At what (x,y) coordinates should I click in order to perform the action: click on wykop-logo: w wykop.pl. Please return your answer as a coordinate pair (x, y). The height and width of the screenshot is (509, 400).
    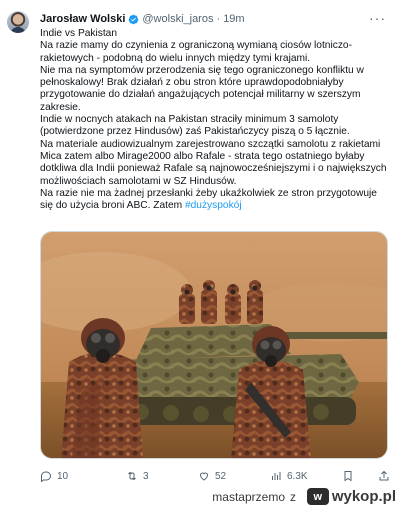
    Looking at the image, I should click on (351, 496).